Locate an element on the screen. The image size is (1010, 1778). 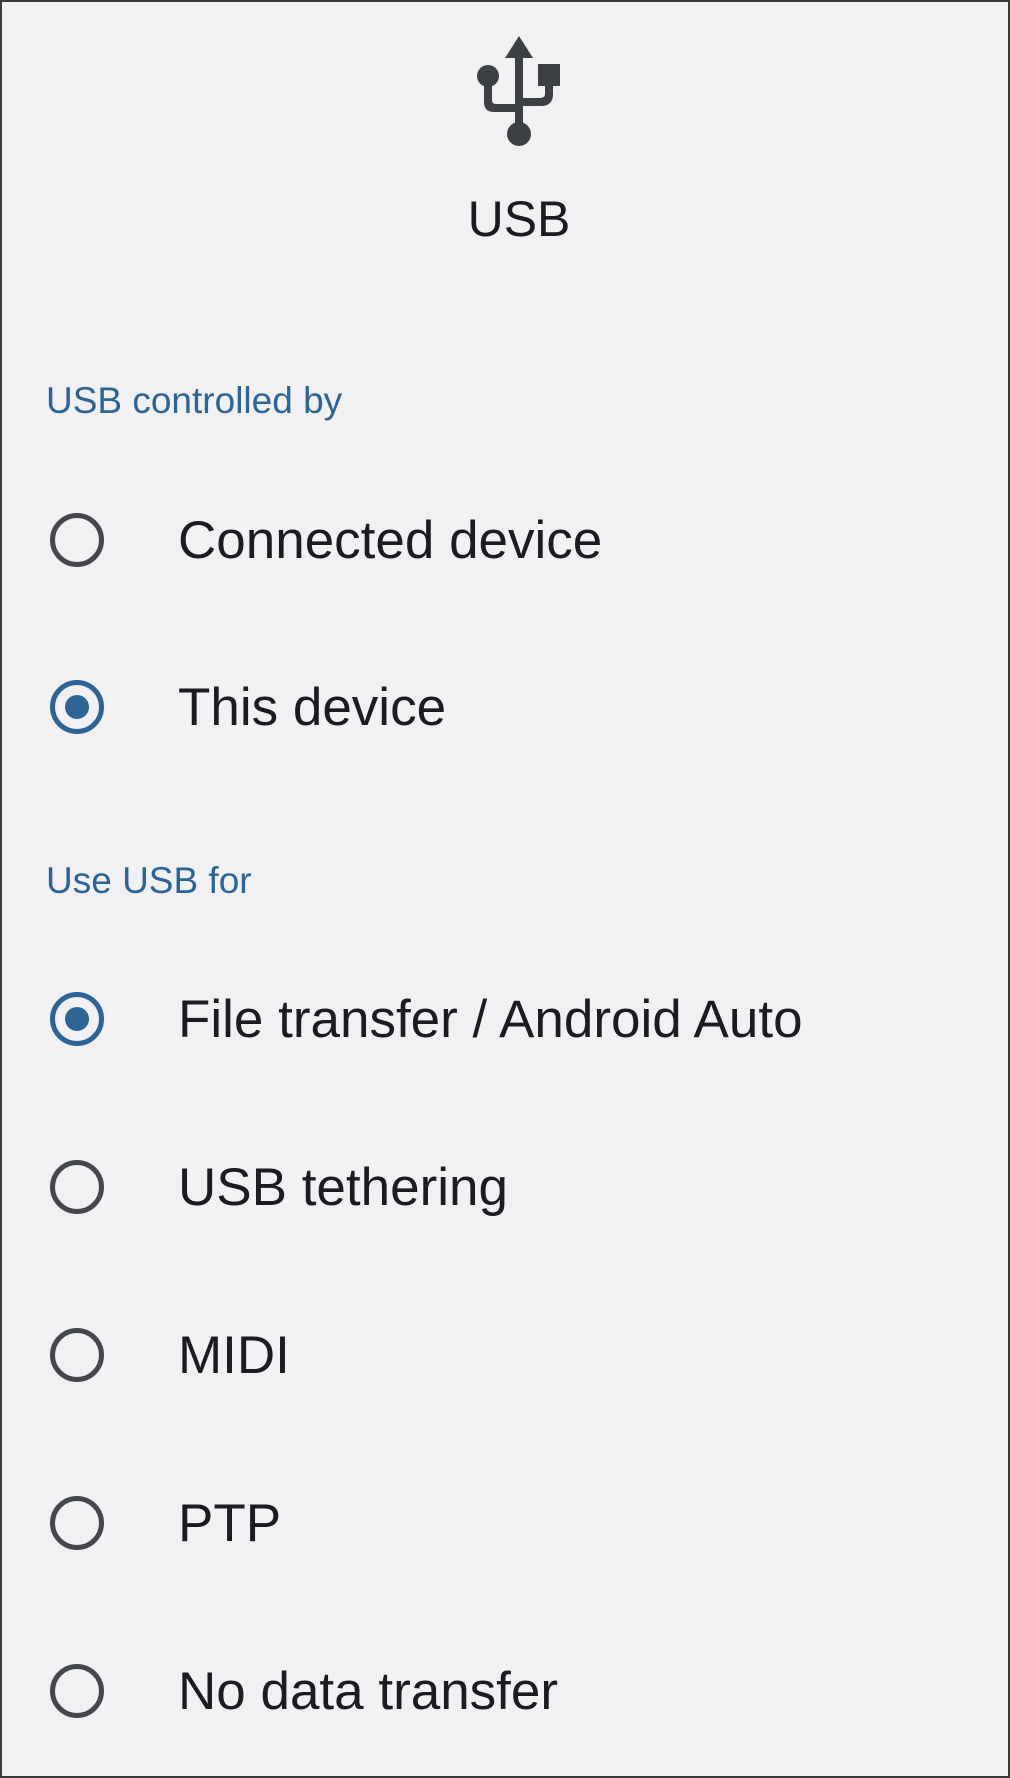
option-no-data-transfer: No data transfer is located at coordinates (505, 1691).